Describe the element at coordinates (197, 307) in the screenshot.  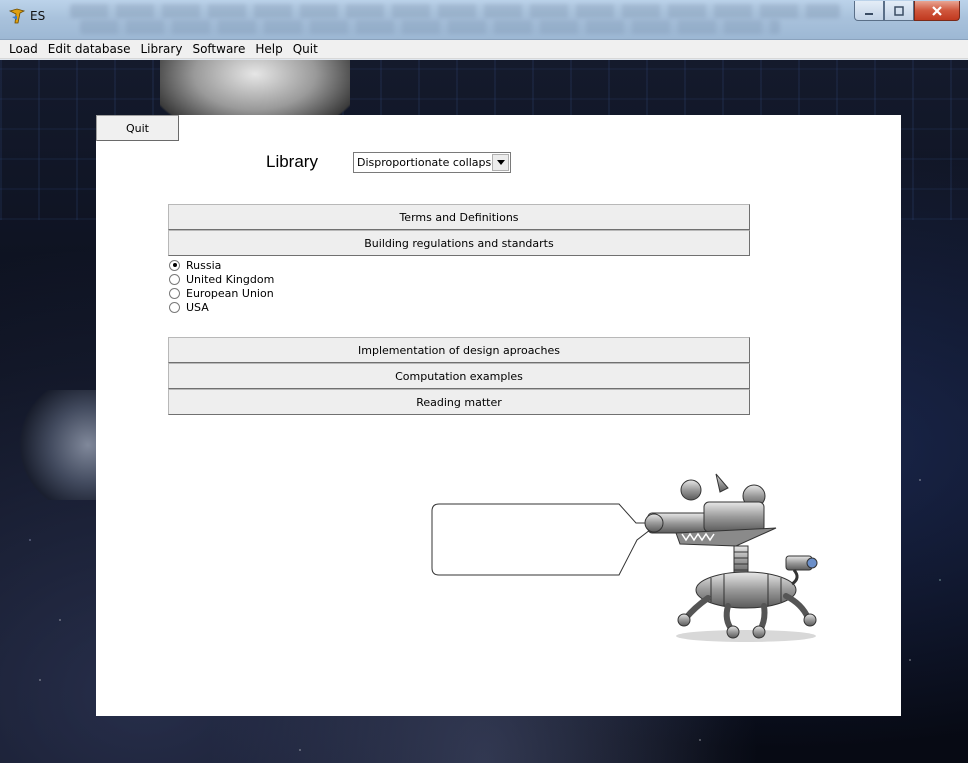
I see `radio-label: USA` at that location.